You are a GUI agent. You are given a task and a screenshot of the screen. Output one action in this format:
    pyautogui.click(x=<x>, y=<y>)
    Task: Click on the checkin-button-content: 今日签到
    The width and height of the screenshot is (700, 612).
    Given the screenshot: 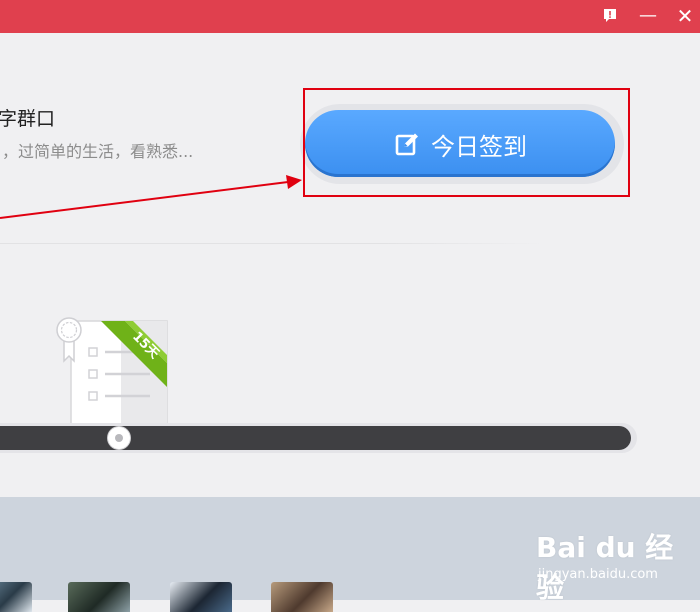 What is the action you would take?
    pyautogui.click(x=461, y=144)
    